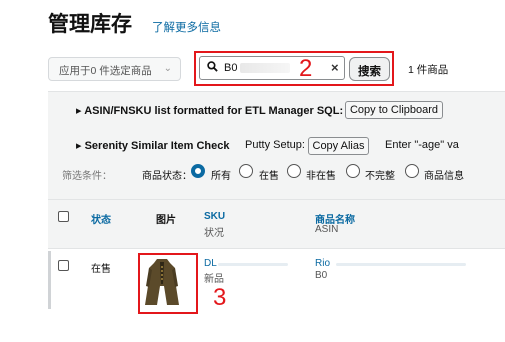 Image resolution: width=505 pixels, height=342 pixels. Describe the element at coordinates (186, 27) in the screenshot. I see `learn-more-link: 了解更多信息` at that location.